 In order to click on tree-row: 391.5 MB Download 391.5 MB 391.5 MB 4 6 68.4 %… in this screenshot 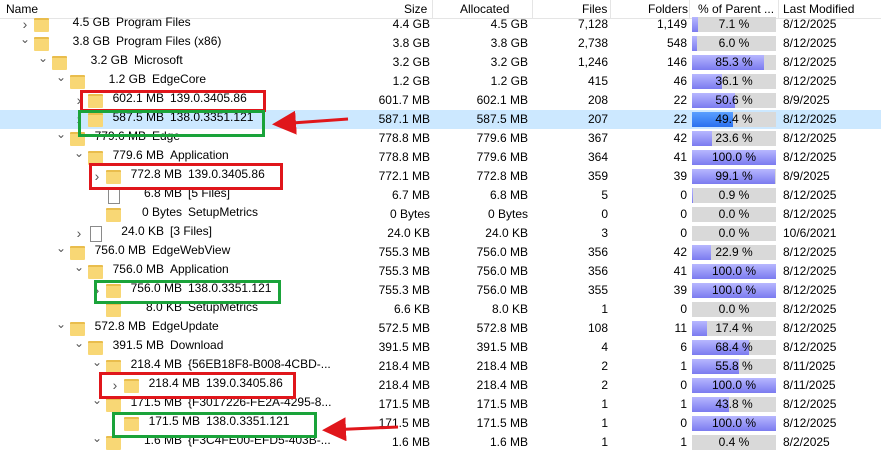, I will do `click(440, 347)`.